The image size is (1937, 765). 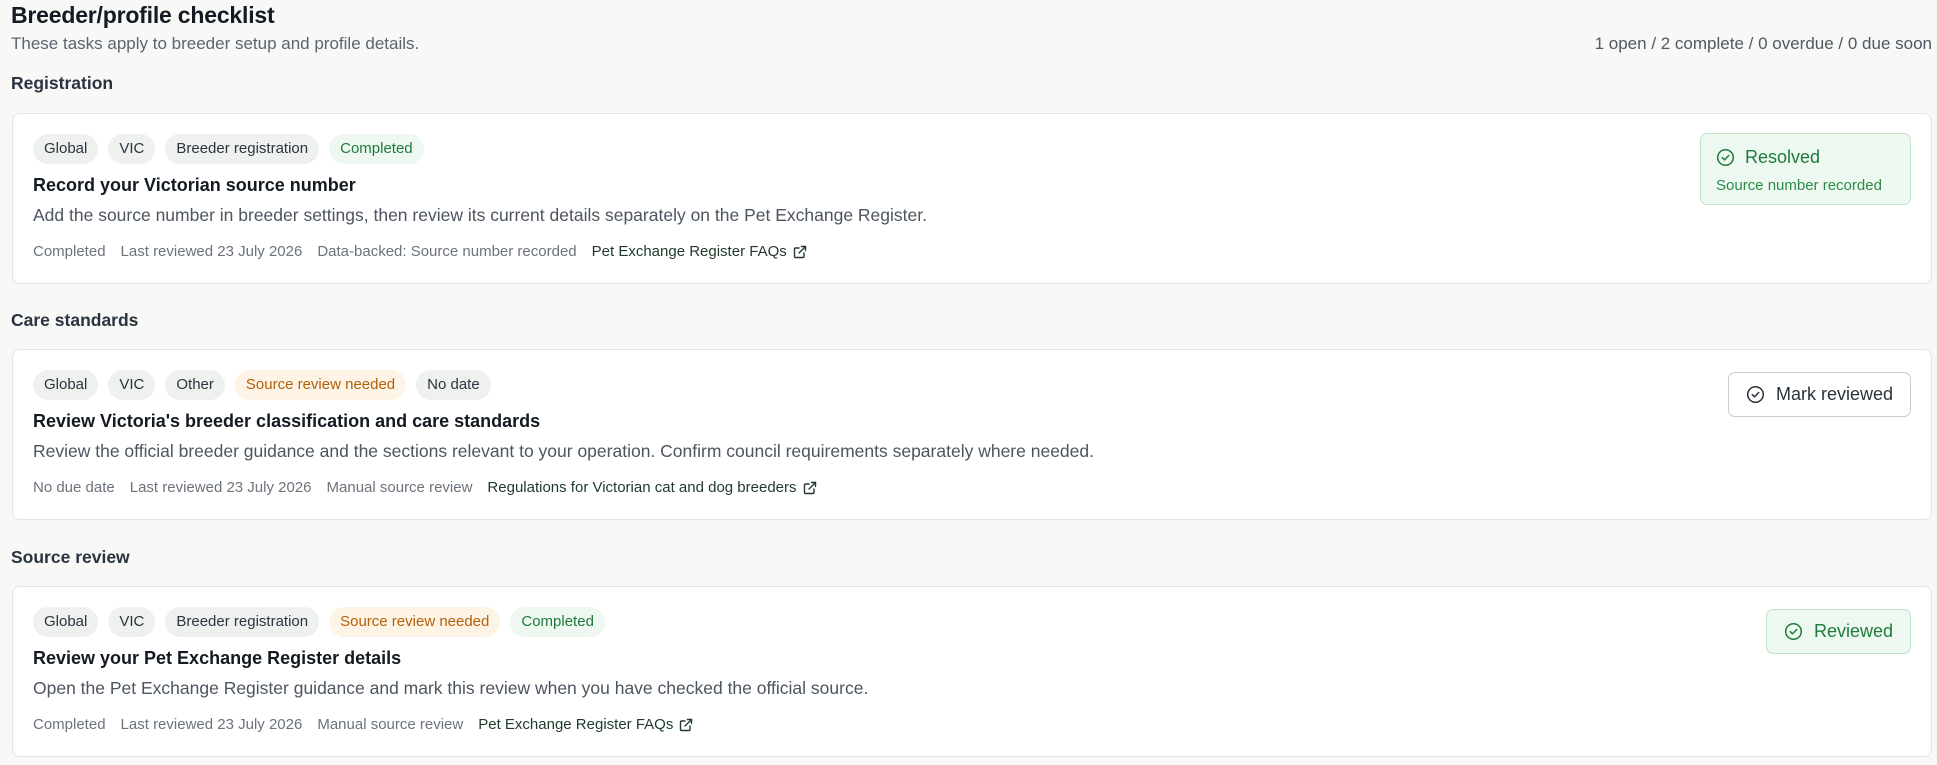 I want to click on meta-source-type: Data-backed: Source number recorded, so click(x=447, y=251).